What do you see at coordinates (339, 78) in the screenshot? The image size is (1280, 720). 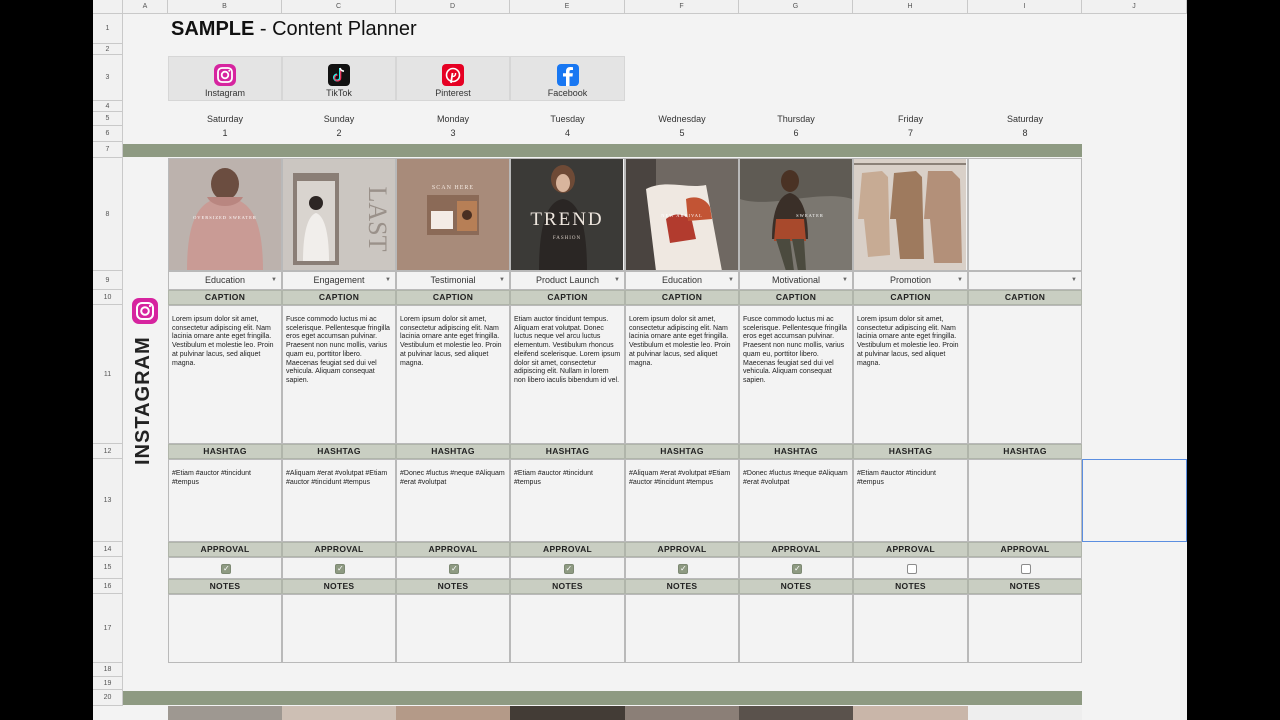 I see `platform-tiktok: TikTok` at bounding box center [339, 78].